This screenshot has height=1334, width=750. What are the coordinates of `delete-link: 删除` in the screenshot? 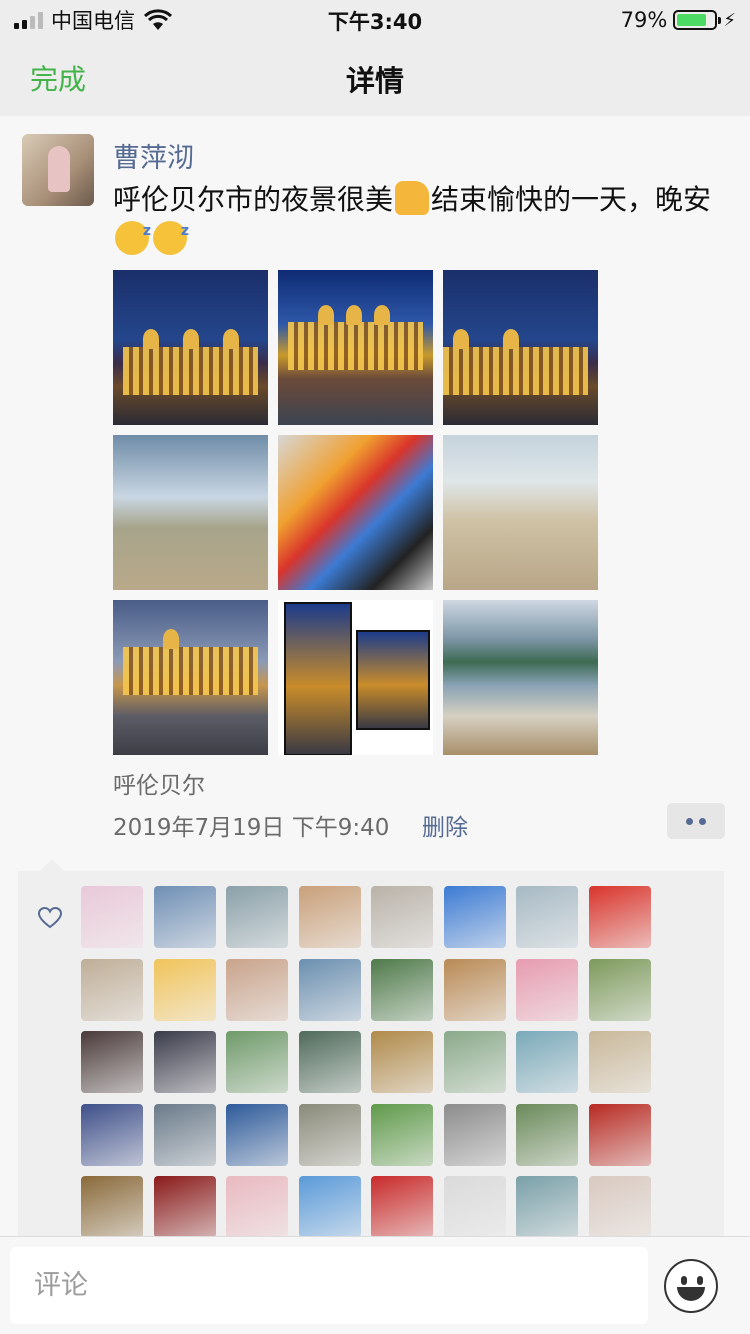 It's located at (445, 825).